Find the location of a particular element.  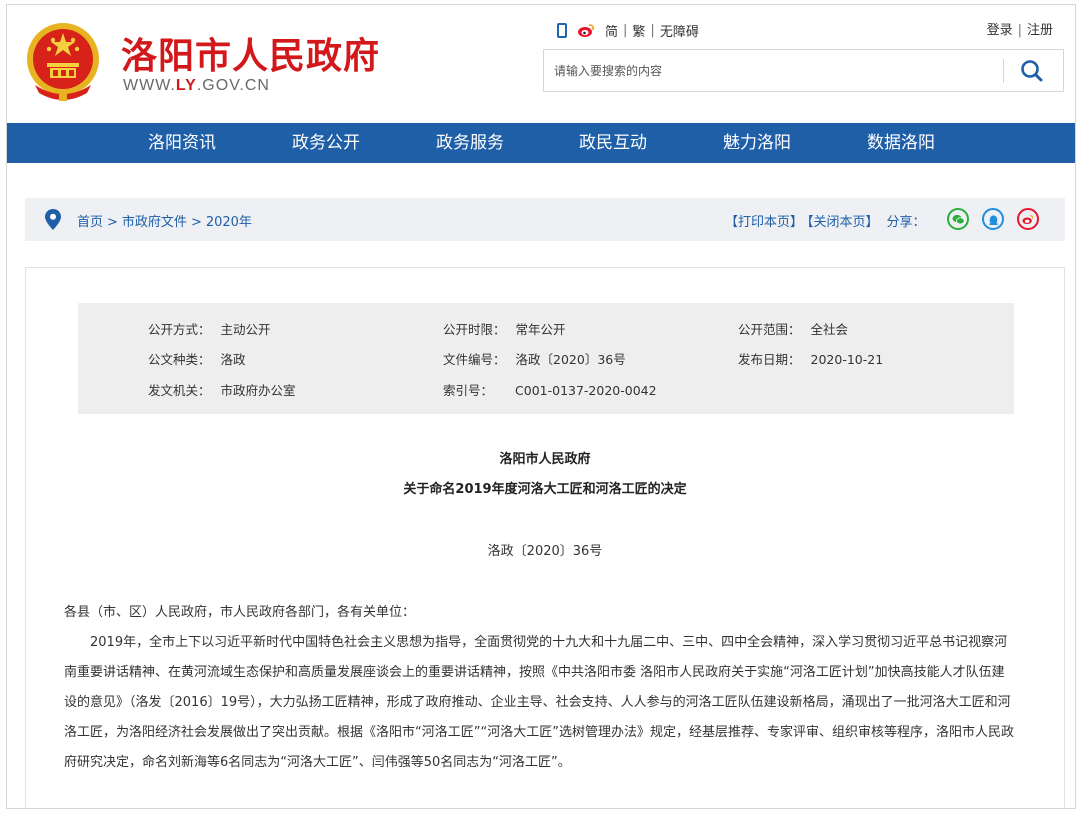

lang-simplified-link: 简 is located at coordinates (611, 30).